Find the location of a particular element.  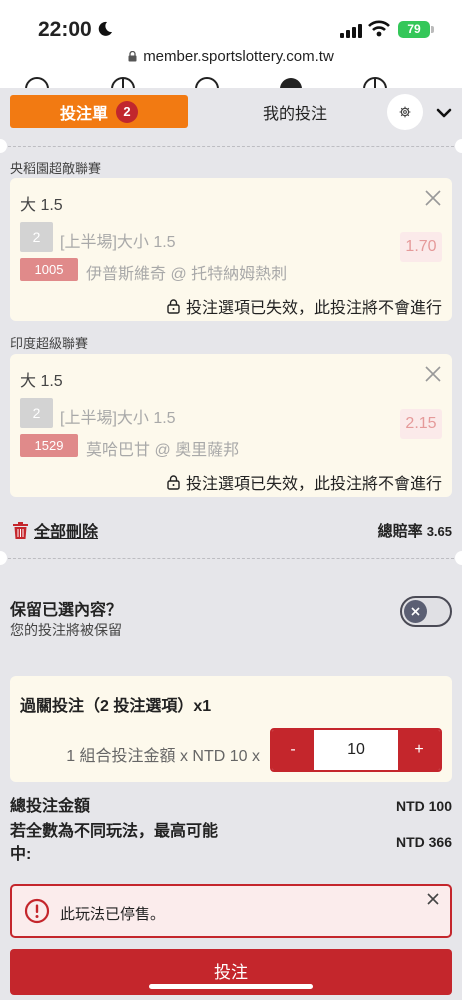

home-indicator is located at coordinates (231, 986).